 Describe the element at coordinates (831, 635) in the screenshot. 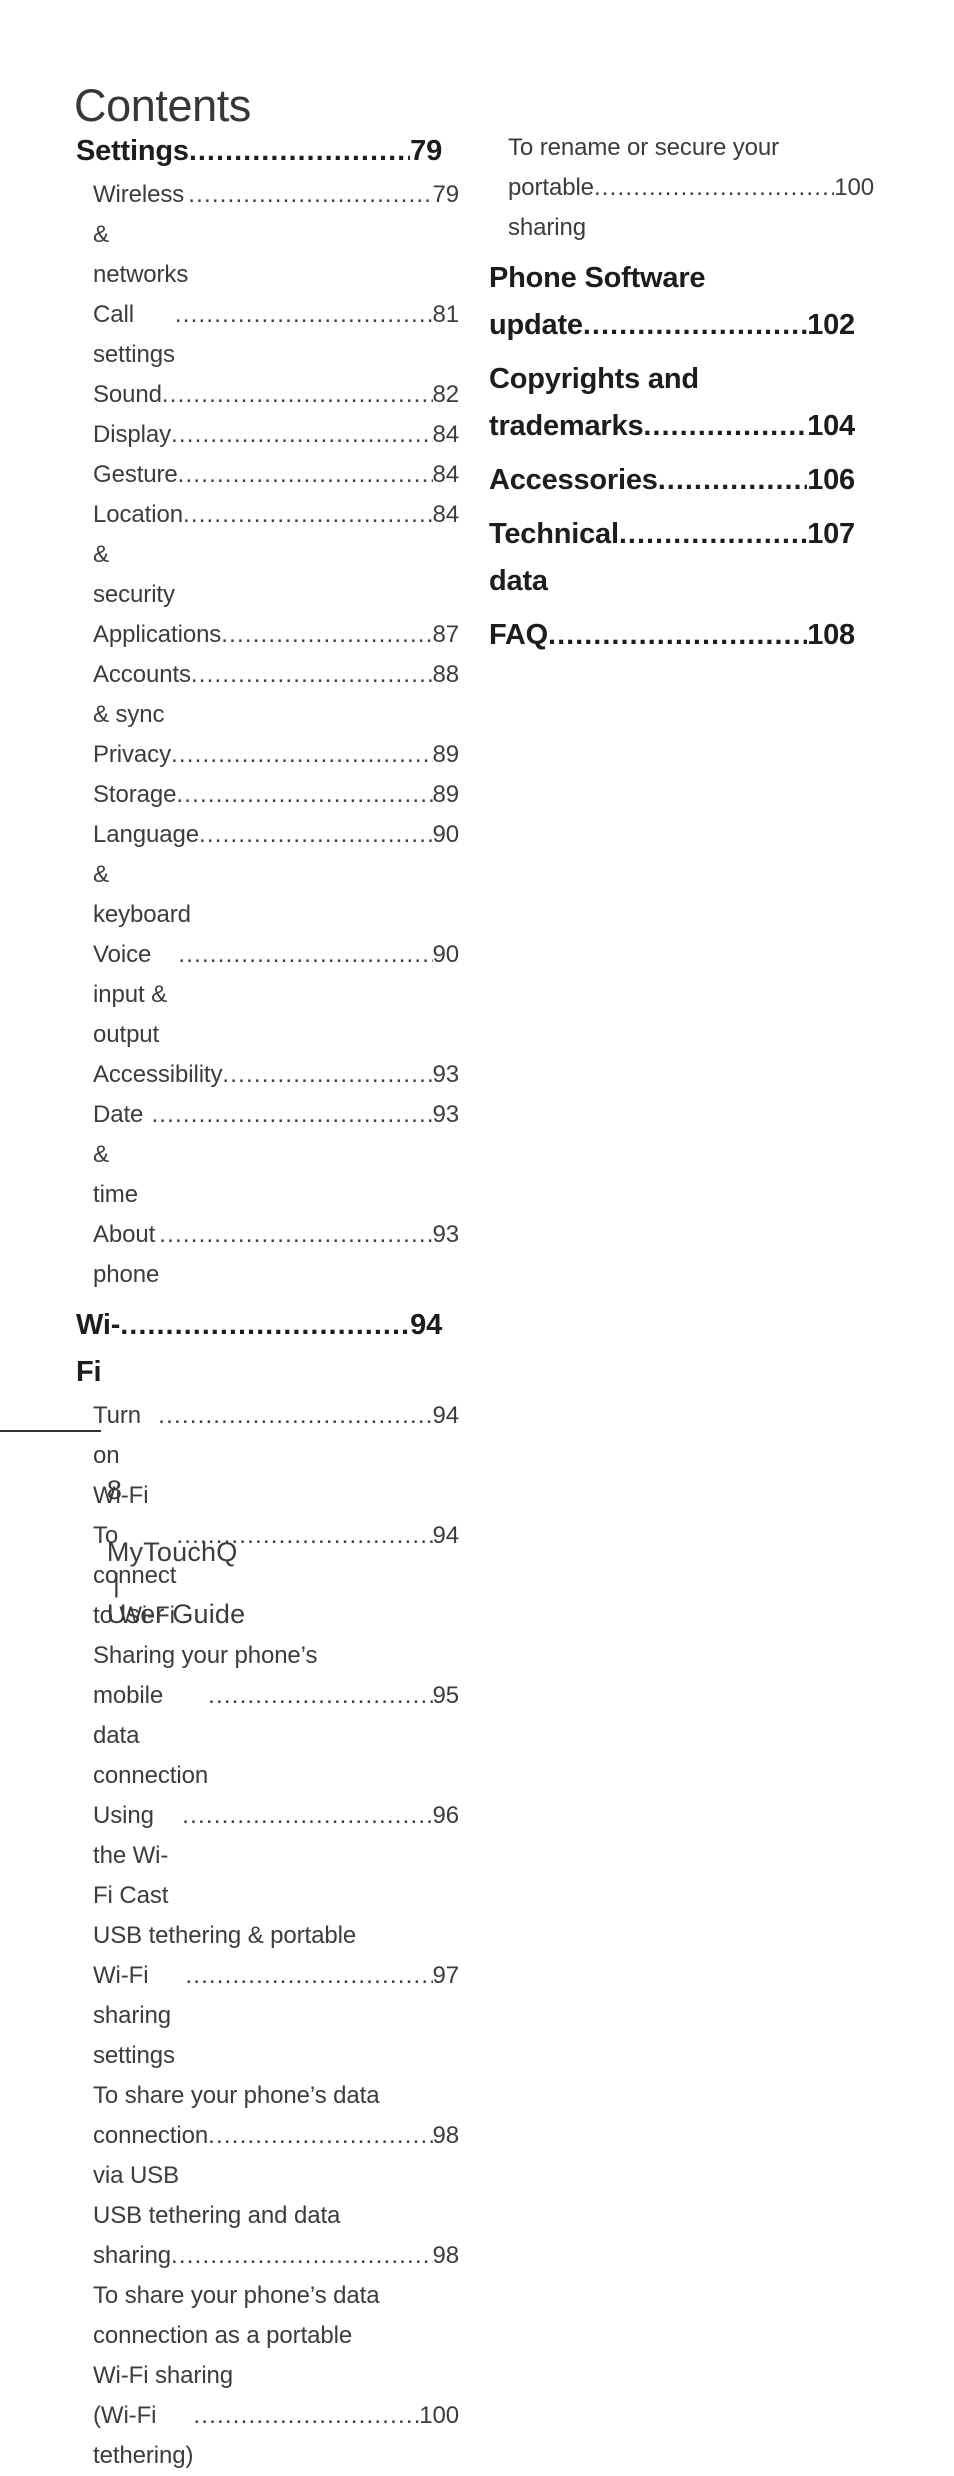

I see `toc-entry-page-number: 108` at that location.